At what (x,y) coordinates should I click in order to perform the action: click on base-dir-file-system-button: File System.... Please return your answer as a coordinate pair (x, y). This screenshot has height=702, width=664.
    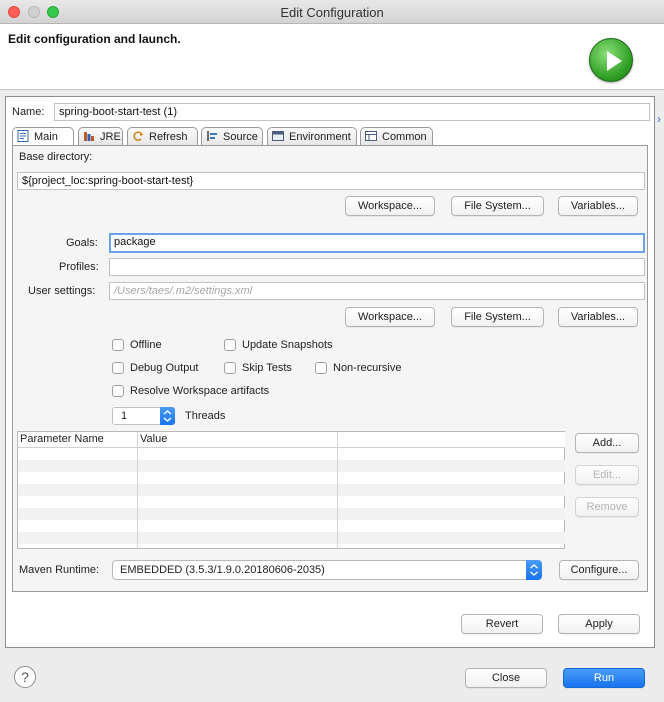
    Looking at the image, I should click on (497, 206).